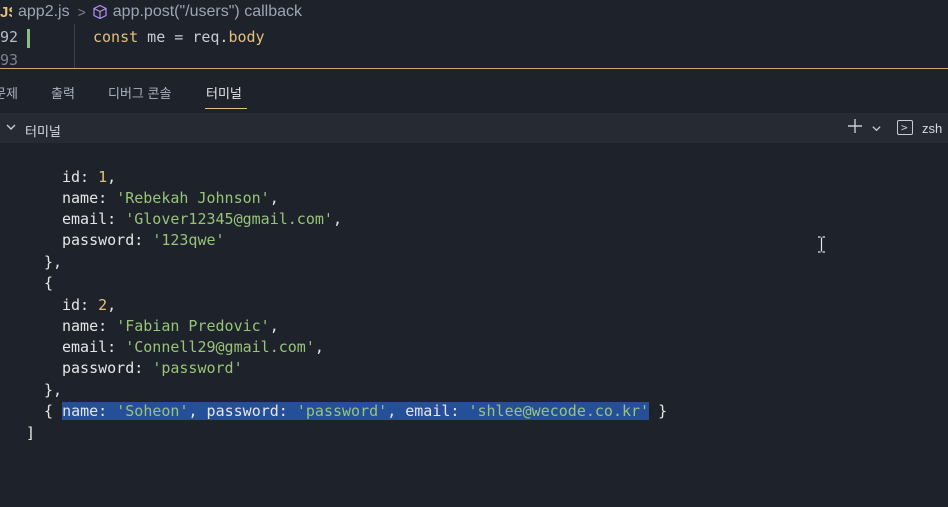  Describe the element at coordinates (9, 92) in the screenshot. I see `tab-problems: 문제` at that location.